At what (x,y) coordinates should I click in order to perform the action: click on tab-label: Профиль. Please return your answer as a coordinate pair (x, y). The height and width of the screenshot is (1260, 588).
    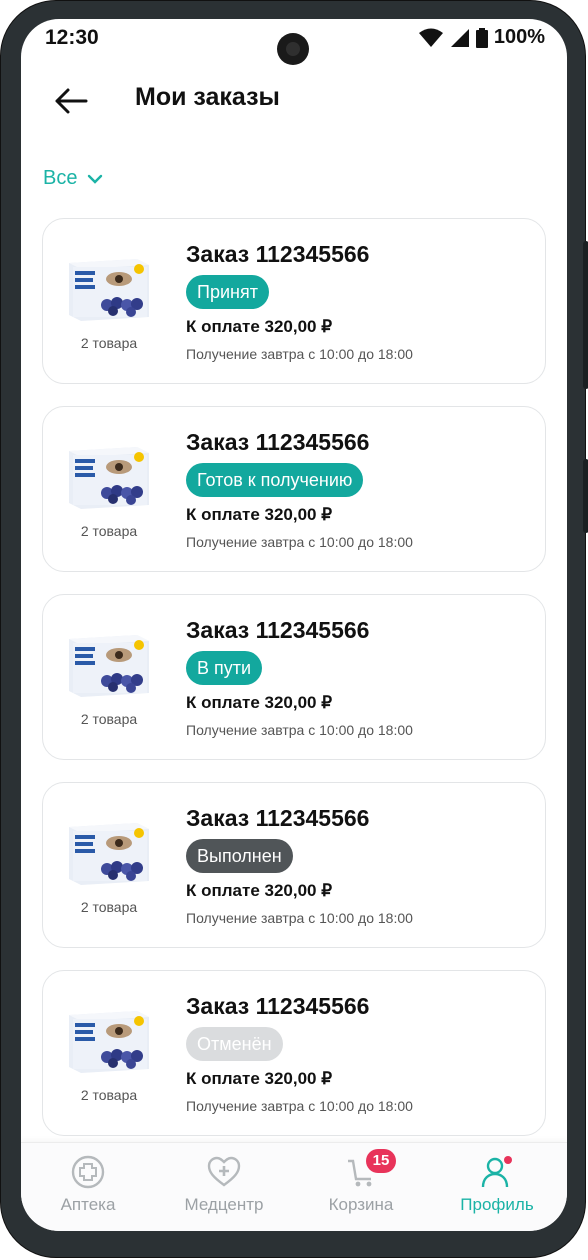
    Looking at the image, I should click on (497, 1204).